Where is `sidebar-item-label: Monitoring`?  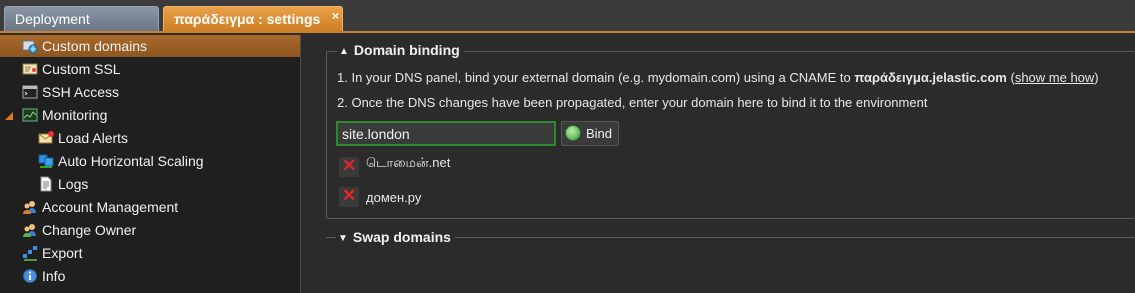 sidebar-item-label: Monitoring is located at coordinates (75, 115).